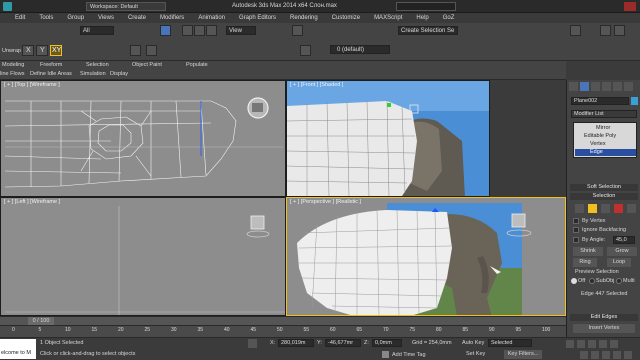 The image size is (640, 360). Describe the element at coordinates (617, 355) in the screenshot. I see `pan-icon` at that location.